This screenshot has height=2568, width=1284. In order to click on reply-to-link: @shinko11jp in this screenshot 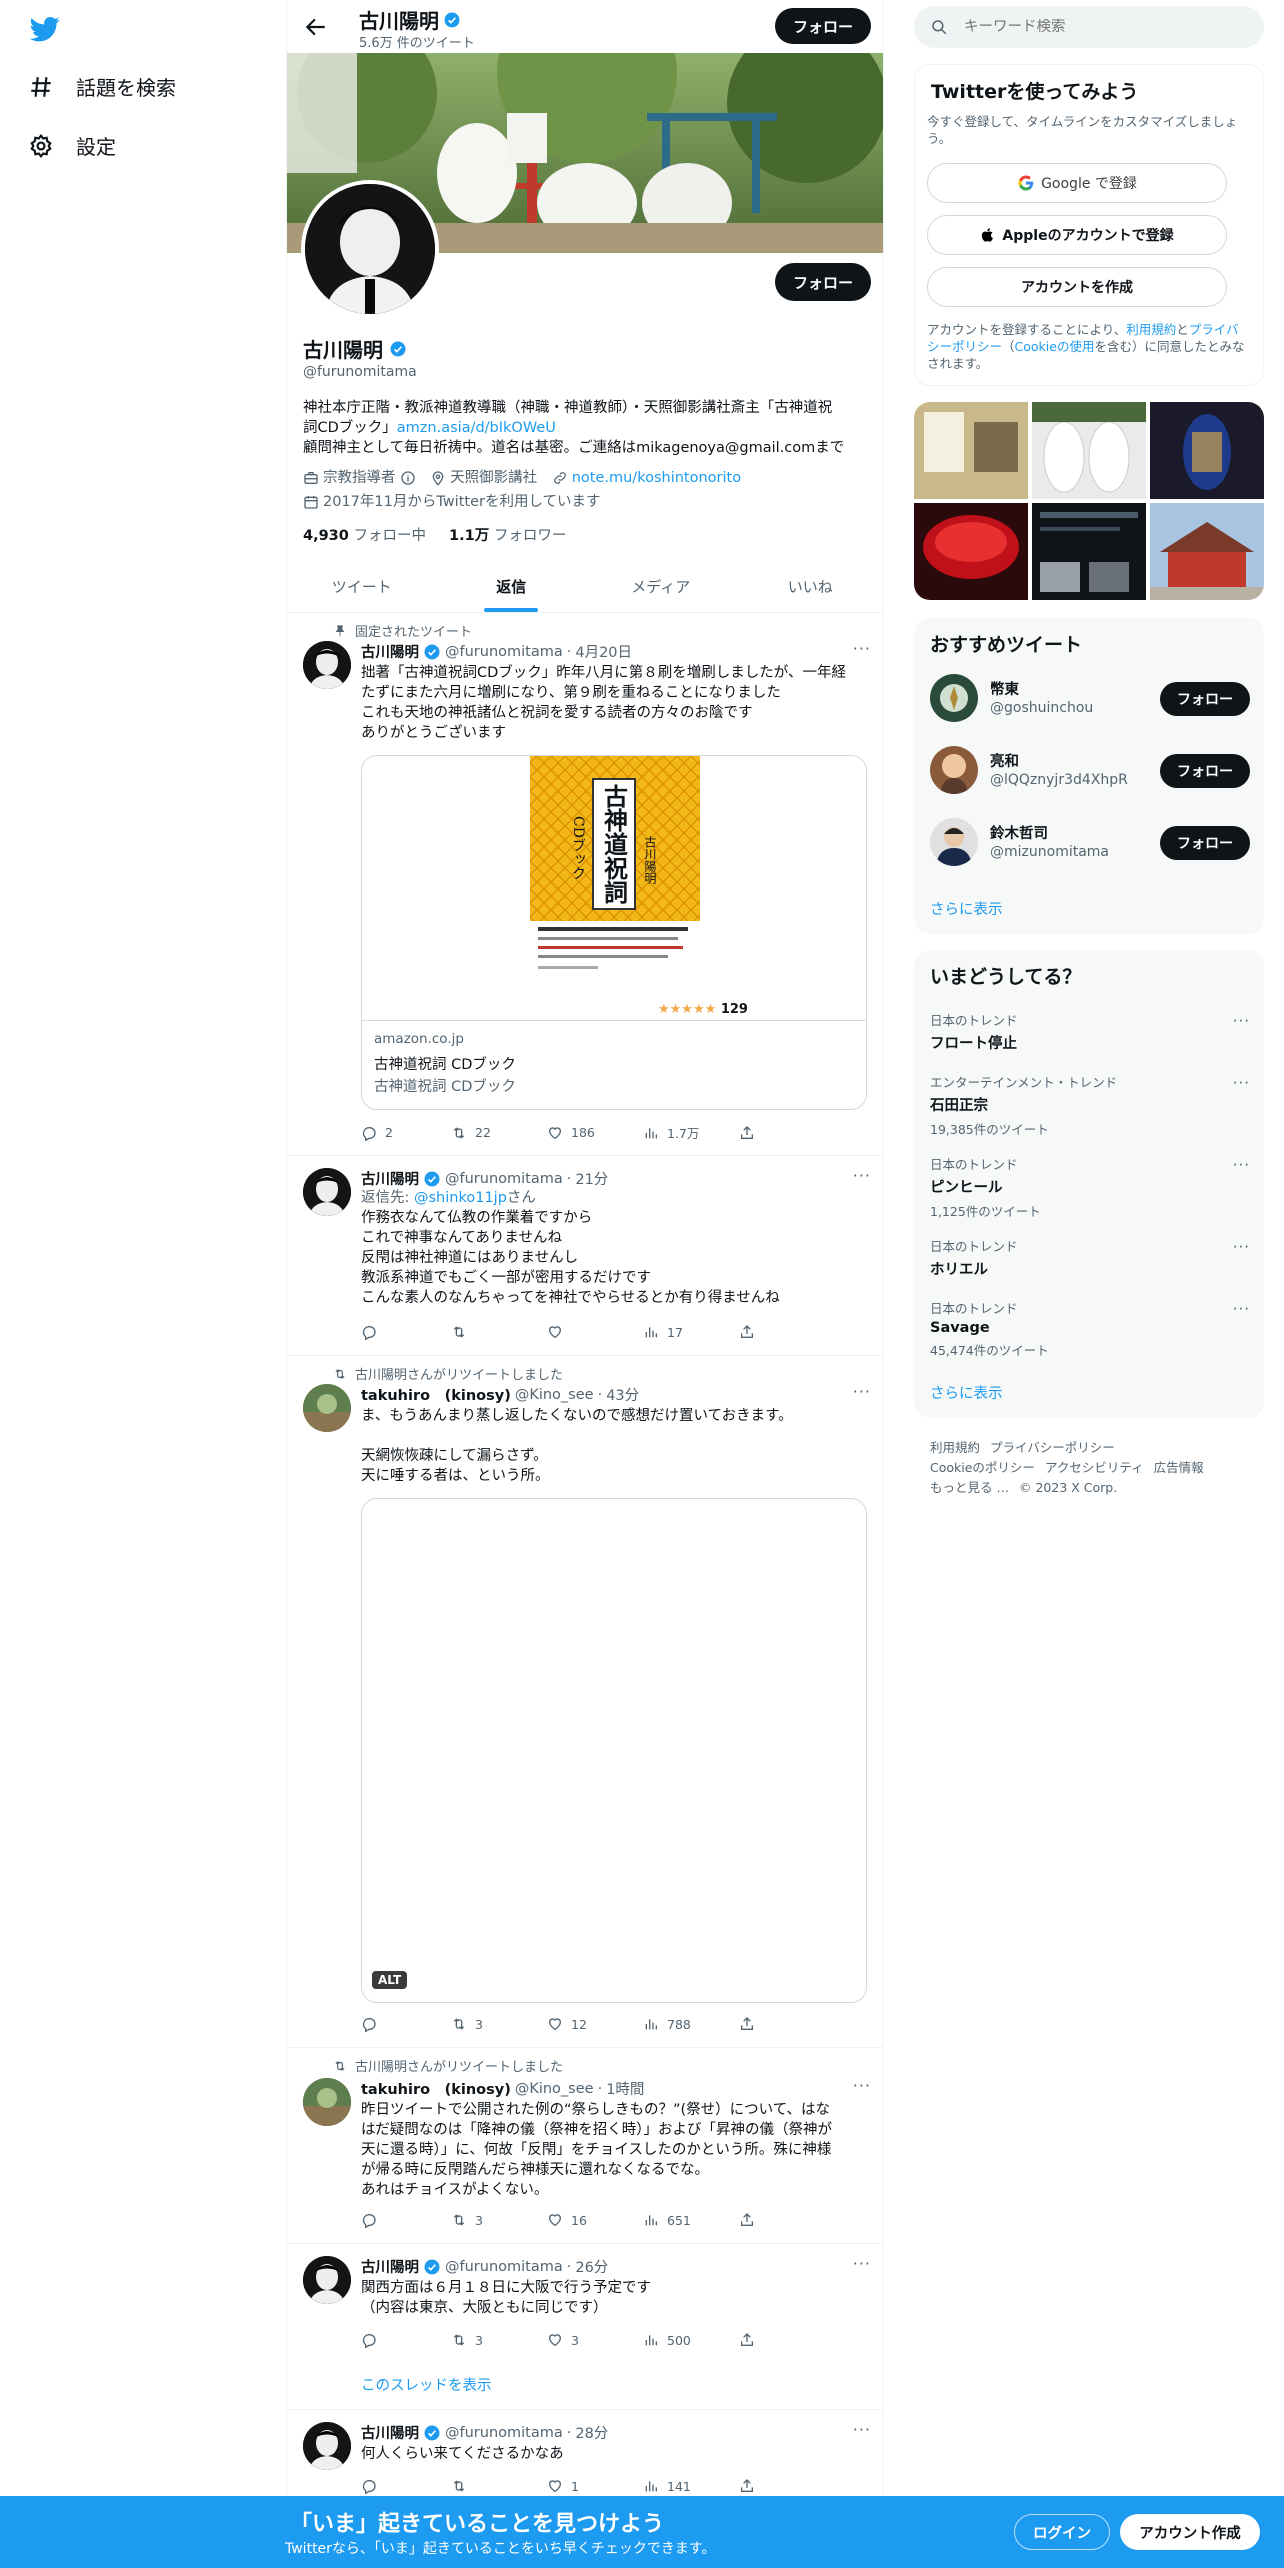, I will do `click(460, 1198)`.